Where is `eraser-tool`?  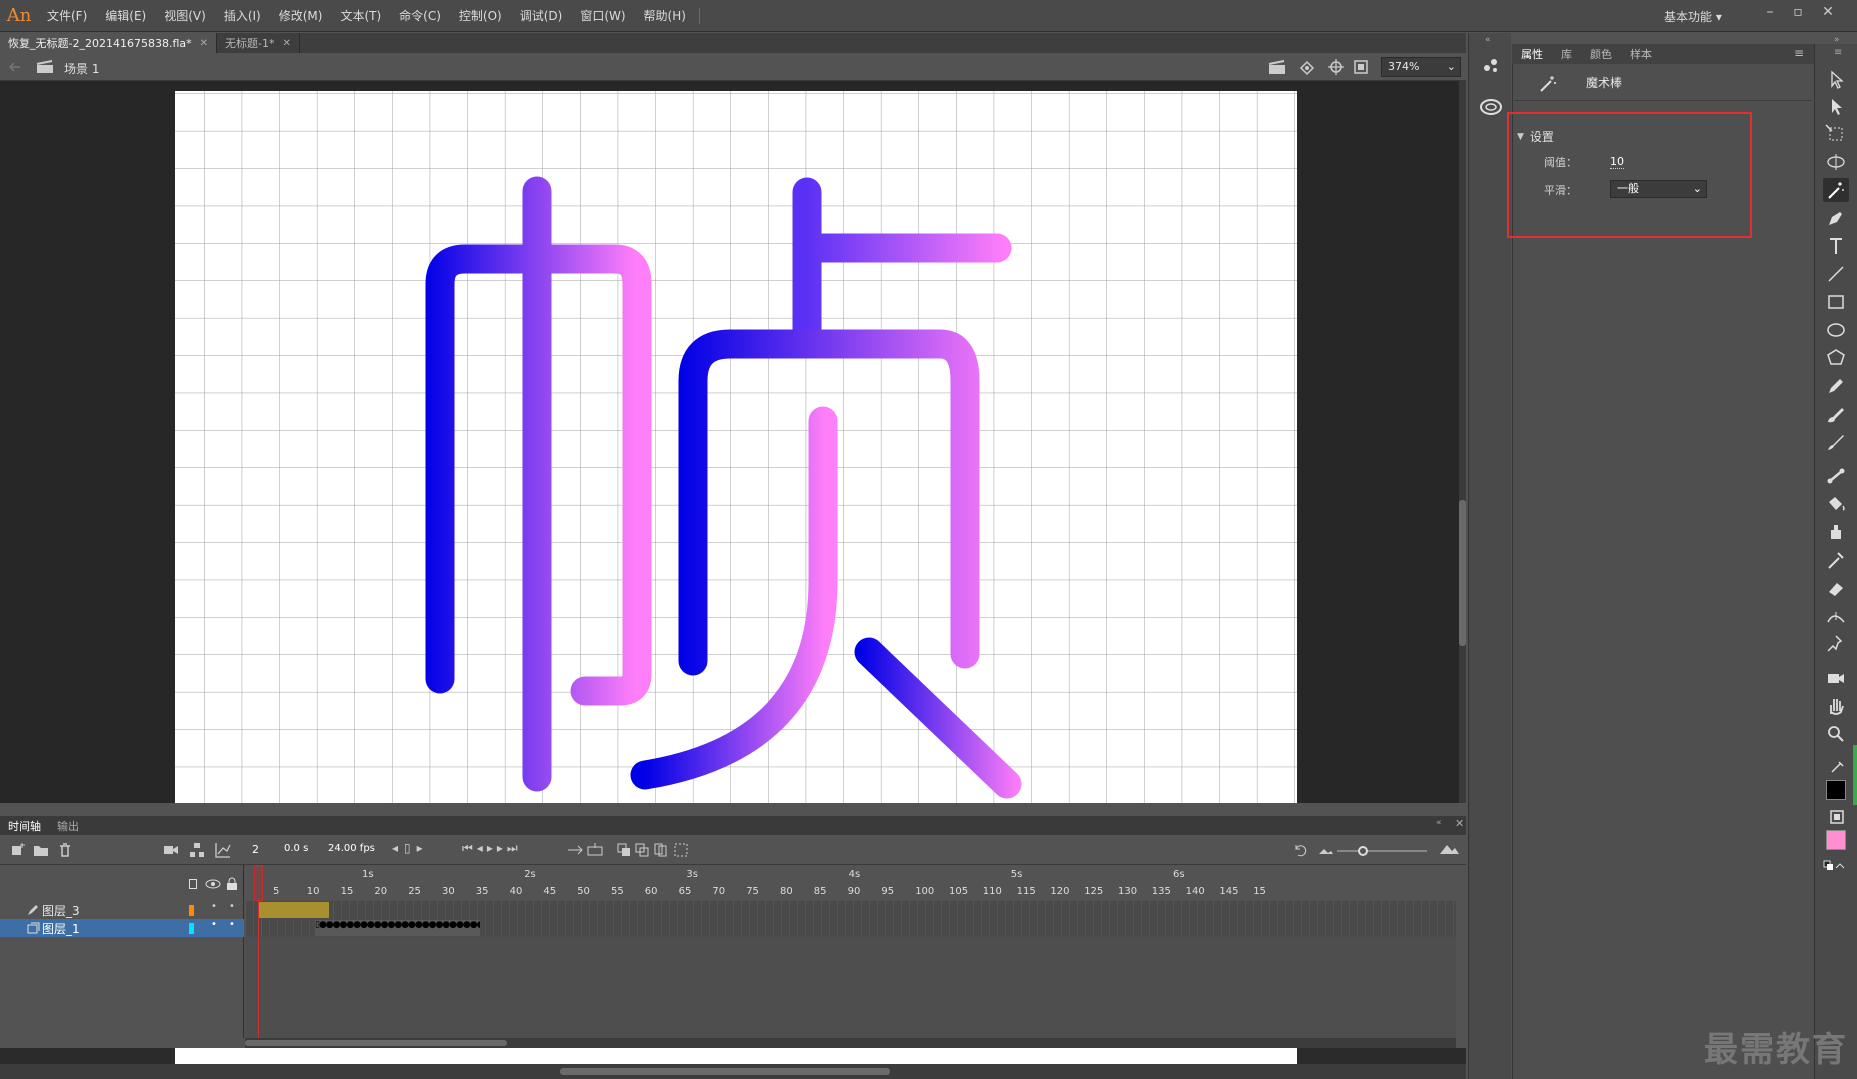 eraser-tool is located at coordinates (1836, 588).